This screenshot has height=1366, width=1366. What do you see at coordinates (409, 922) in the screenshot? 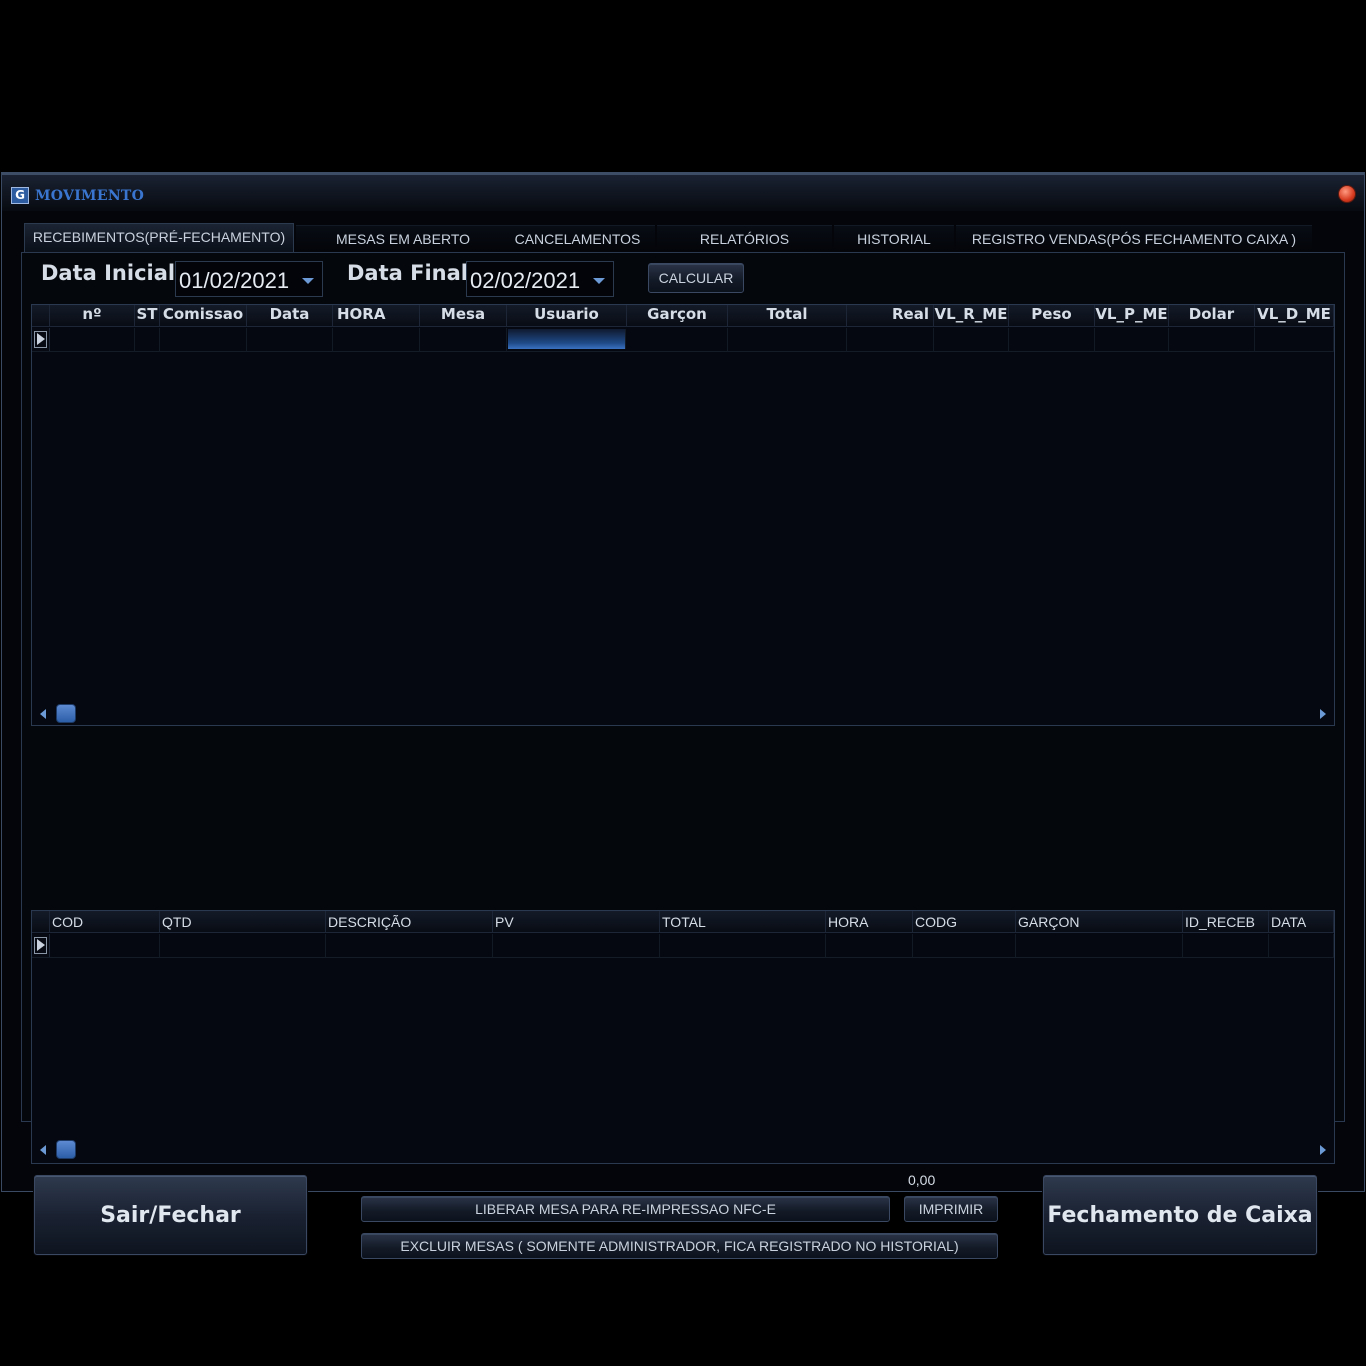
I see `column-header: DESCRIÇÃO` at bounding box center [409, 922].